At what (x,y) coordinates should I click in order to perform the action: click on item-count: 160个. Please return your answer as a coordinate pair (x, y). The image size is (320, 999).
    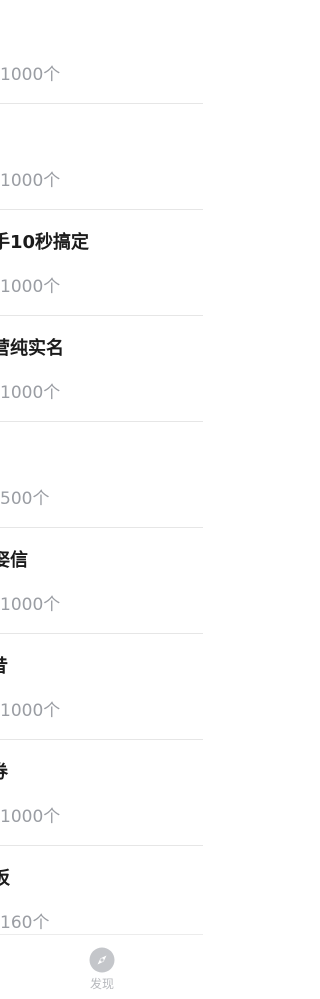
    Looking at the image, I should click on (25, 923).